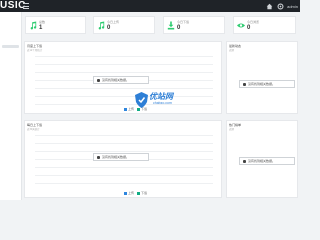 The image size is (320, 240). What do you see at coordinates (269, 6) in the screenshot?
I see `home-icon` at bounding box center [269, 6].